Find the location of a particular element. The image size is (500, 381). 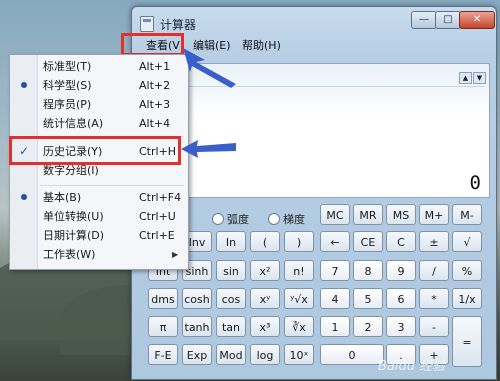

annotation-arrows is located at coordinates (208, 103).